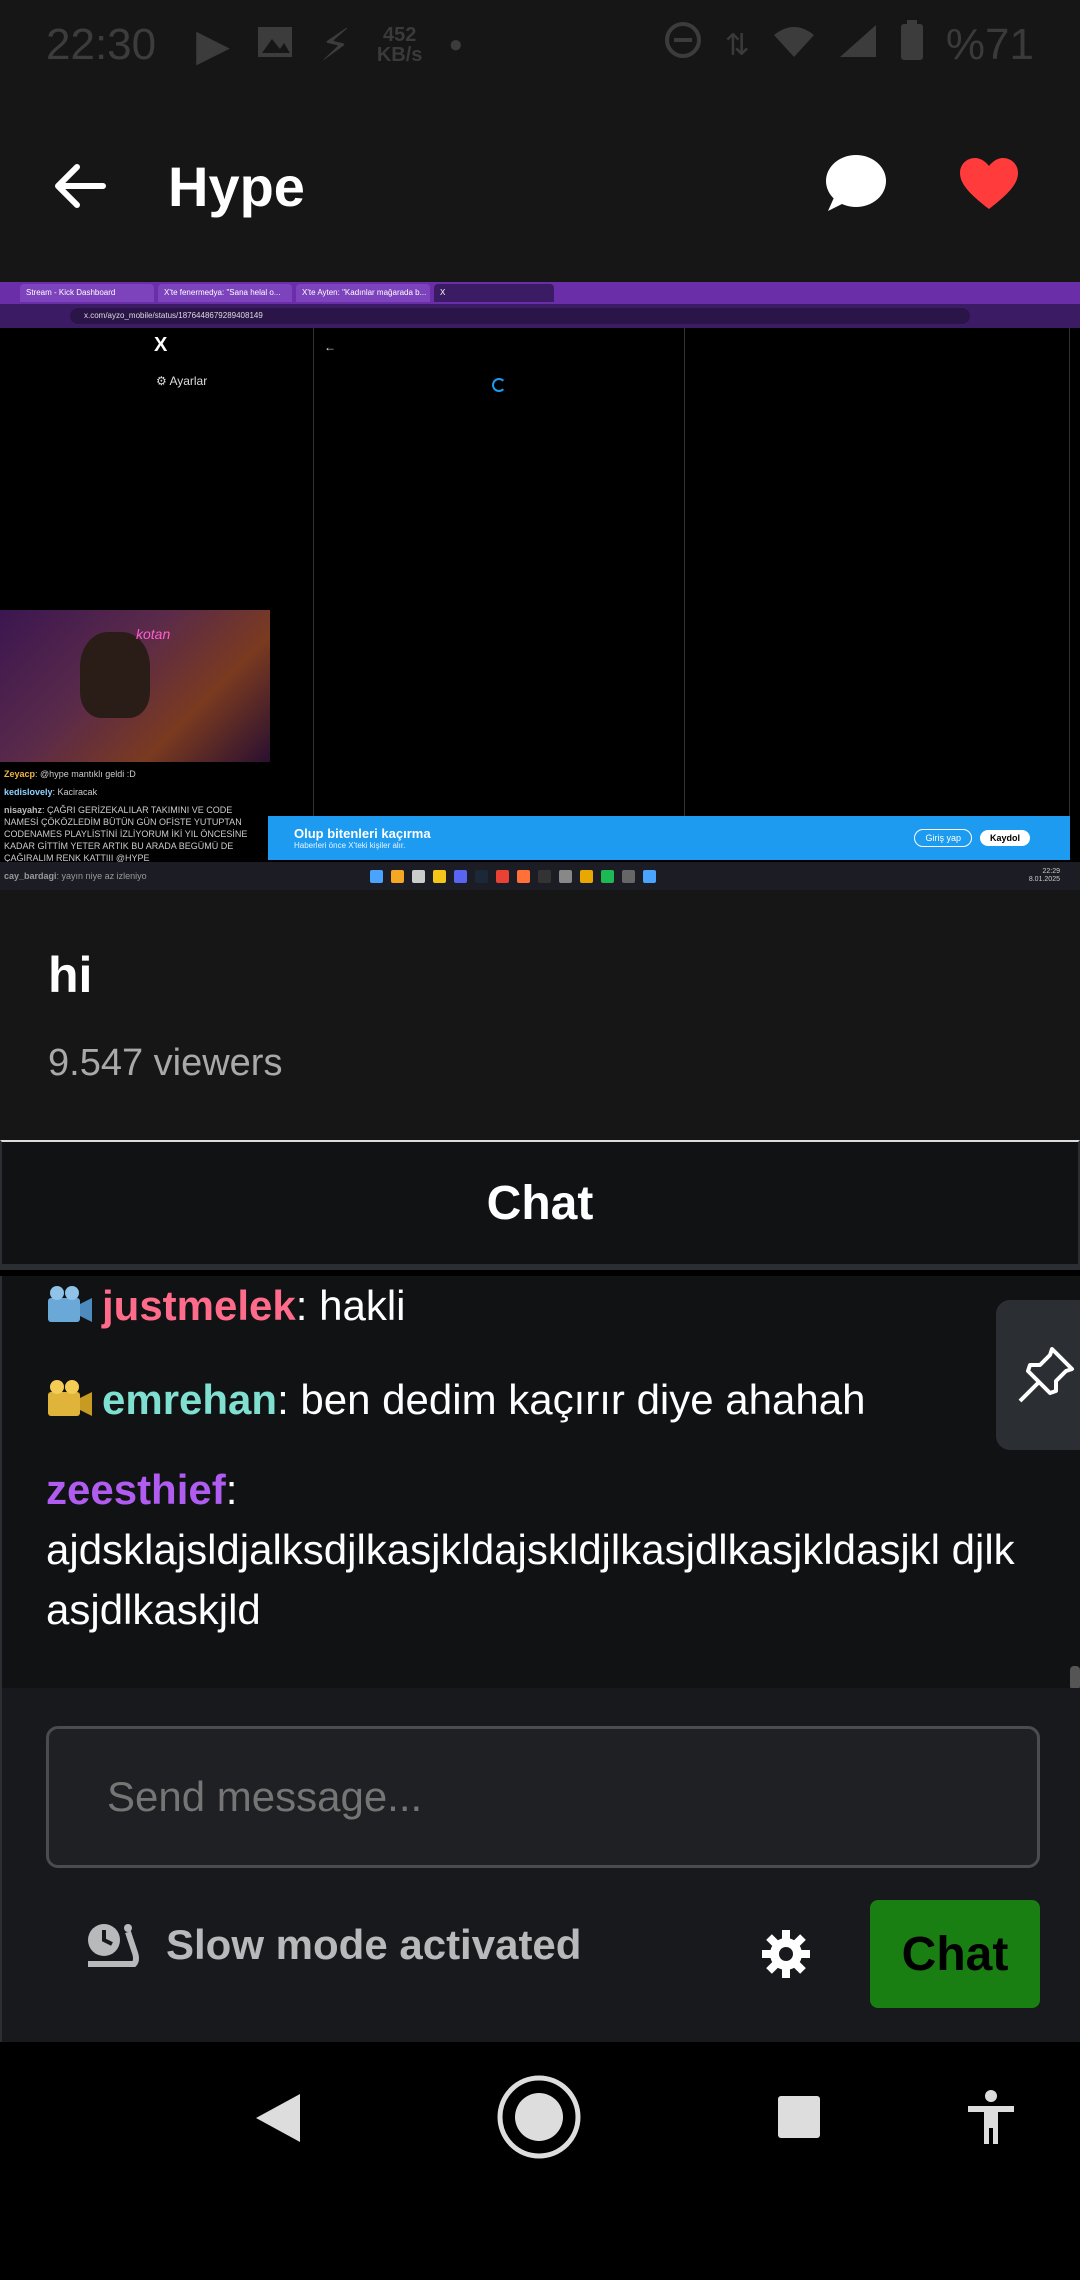 This screenshot has height=2280, width=1080. Describe the element at coordinates (136, 1489) in the screenshot. I see `chat-username: zeesthief` at that location.